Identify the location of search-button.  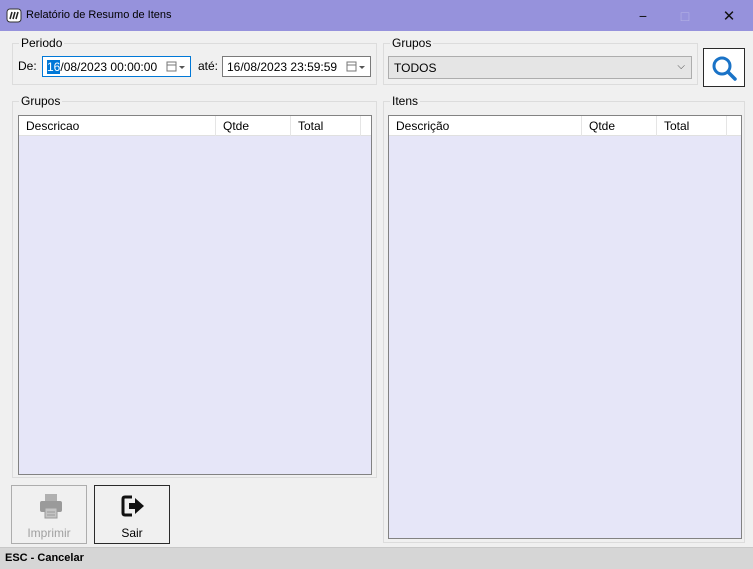
(724, 67).